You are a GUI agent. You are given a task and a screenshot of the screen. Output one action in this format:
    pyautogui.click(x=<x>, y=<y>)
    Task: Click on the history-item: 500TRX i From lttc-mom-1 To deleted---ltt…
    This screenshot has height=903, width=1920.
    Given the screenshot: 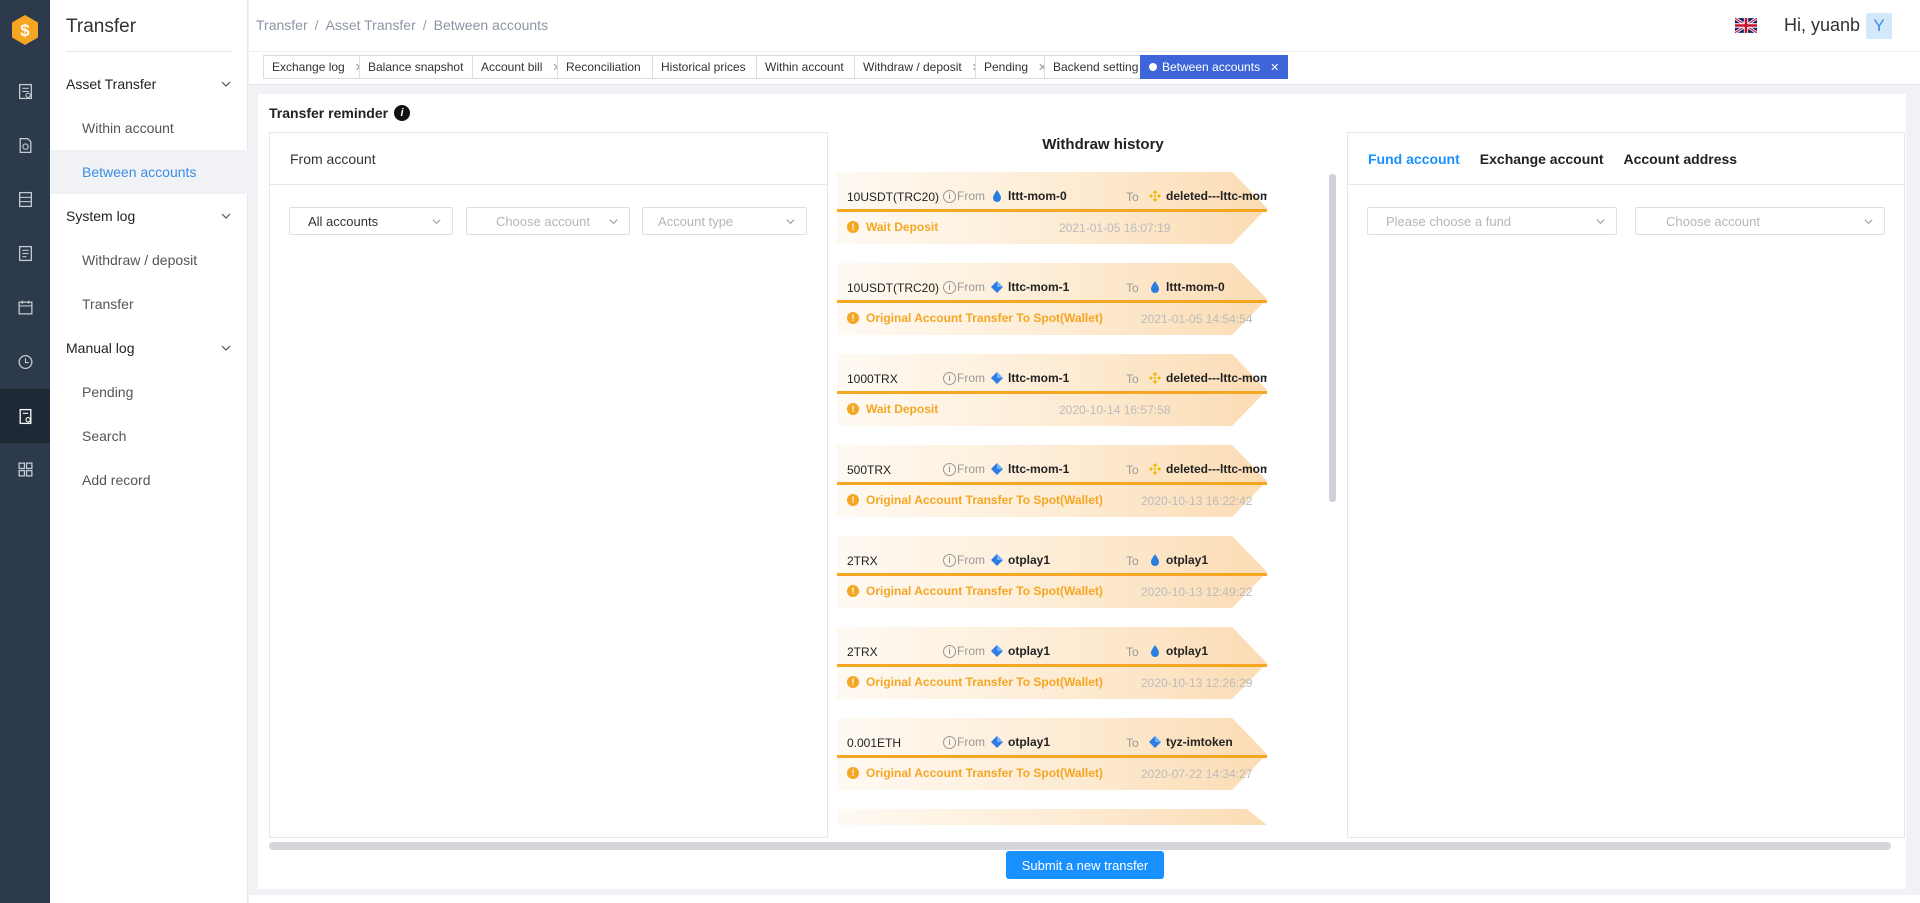 What is the action you would take?
    pyautogui.click(x=1052, y=481)
    